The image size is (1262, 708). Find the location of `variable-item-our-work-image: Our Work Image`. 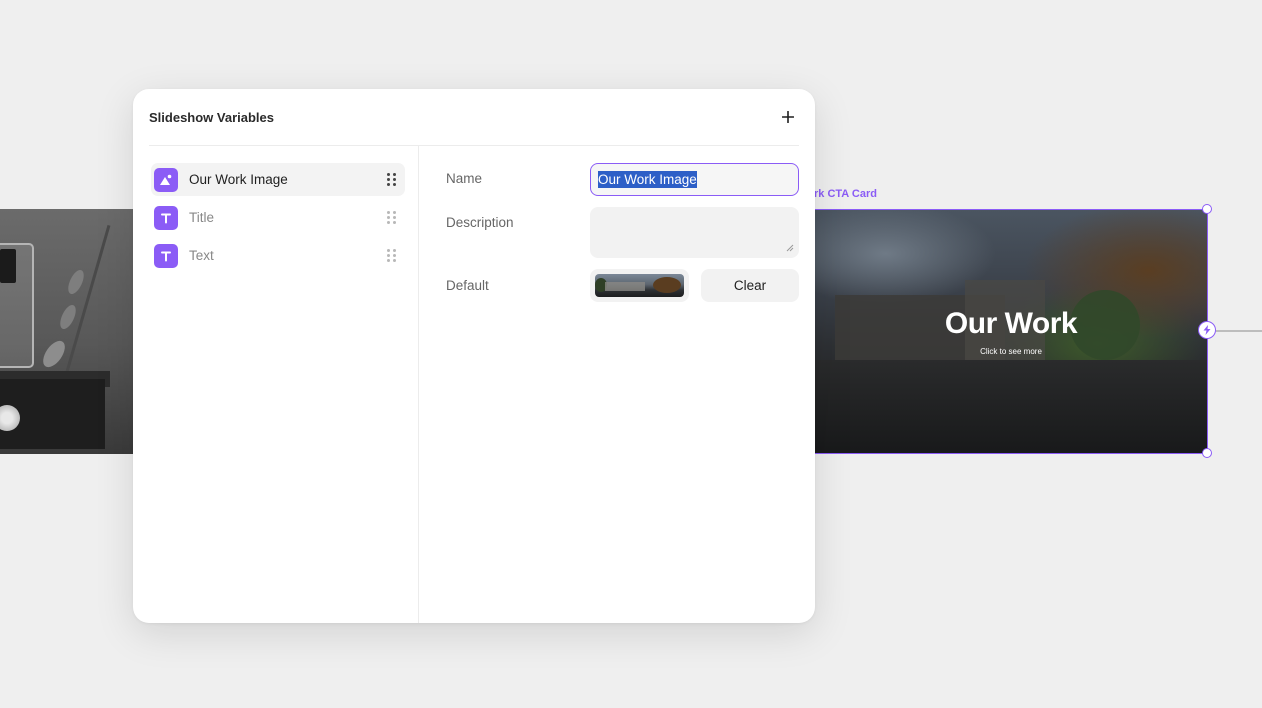

variable-item-our-work-image: Our Work Image is located at coordinates (278, 179).